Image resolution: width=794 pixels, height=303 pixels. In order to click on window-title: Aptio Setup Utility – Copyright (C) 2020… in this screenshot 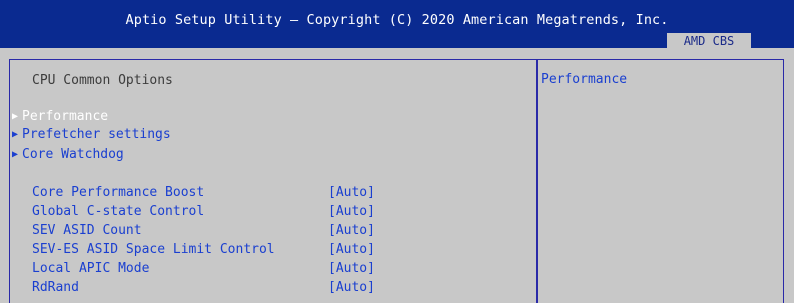, I will do `click(397, 20)`.